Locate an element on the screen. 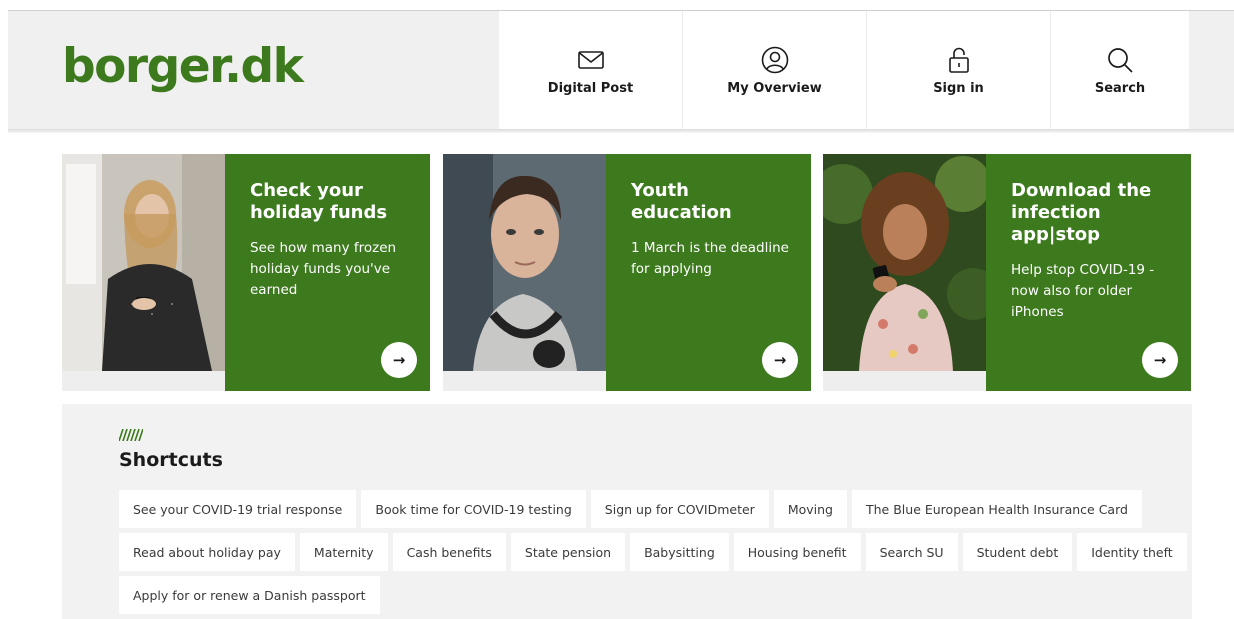  shortcut-chip: The Blue European Health Insurance Card is located at coordinates (997, 509).